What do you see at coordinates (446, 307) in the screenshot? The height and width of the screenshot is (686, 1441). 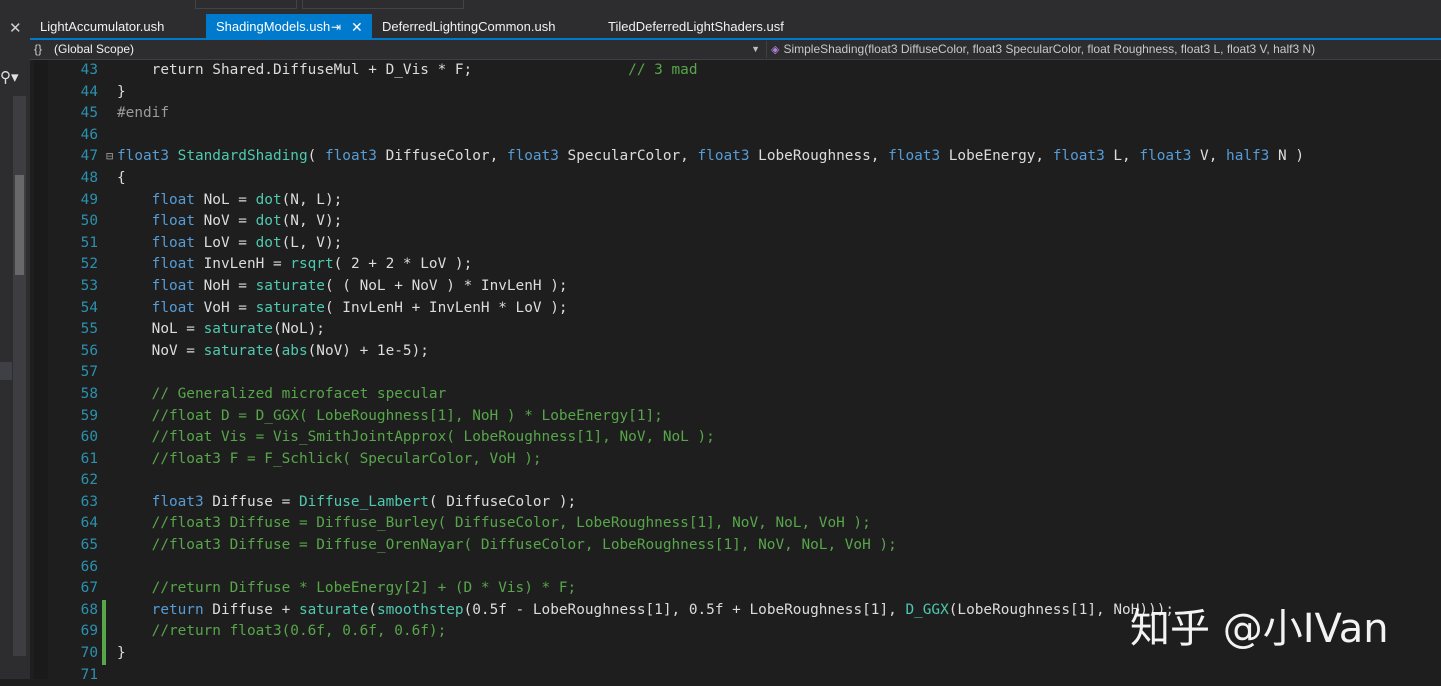 I see `code-token: ( InvLenH + InvLenH * LoV );` at bounding box center [446, 307].